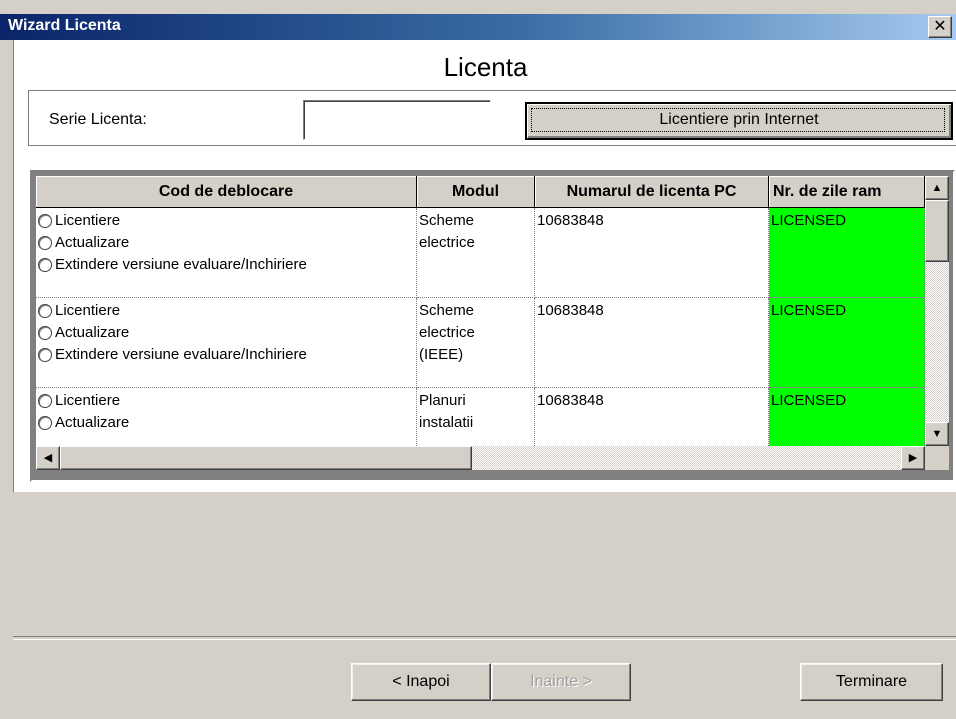 Image resolution: width=956 pixels, height=719 pixels. I want to click on focus-rectangle, so click(738, 120).